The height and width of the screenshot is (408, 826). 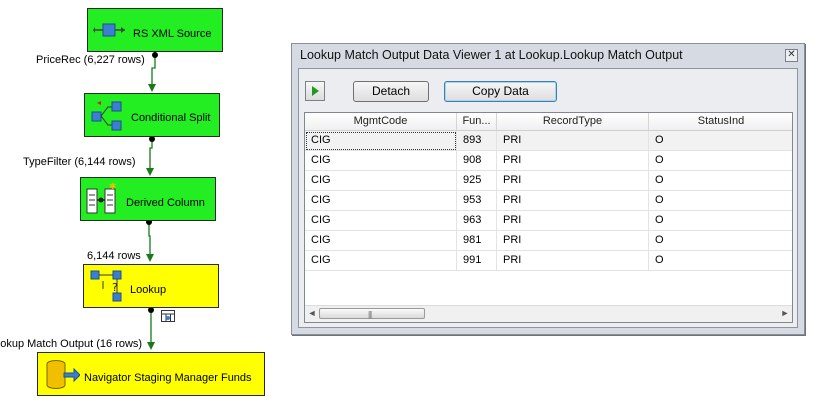 I want to click on destination-database-icon, so click(x=63, y=374).